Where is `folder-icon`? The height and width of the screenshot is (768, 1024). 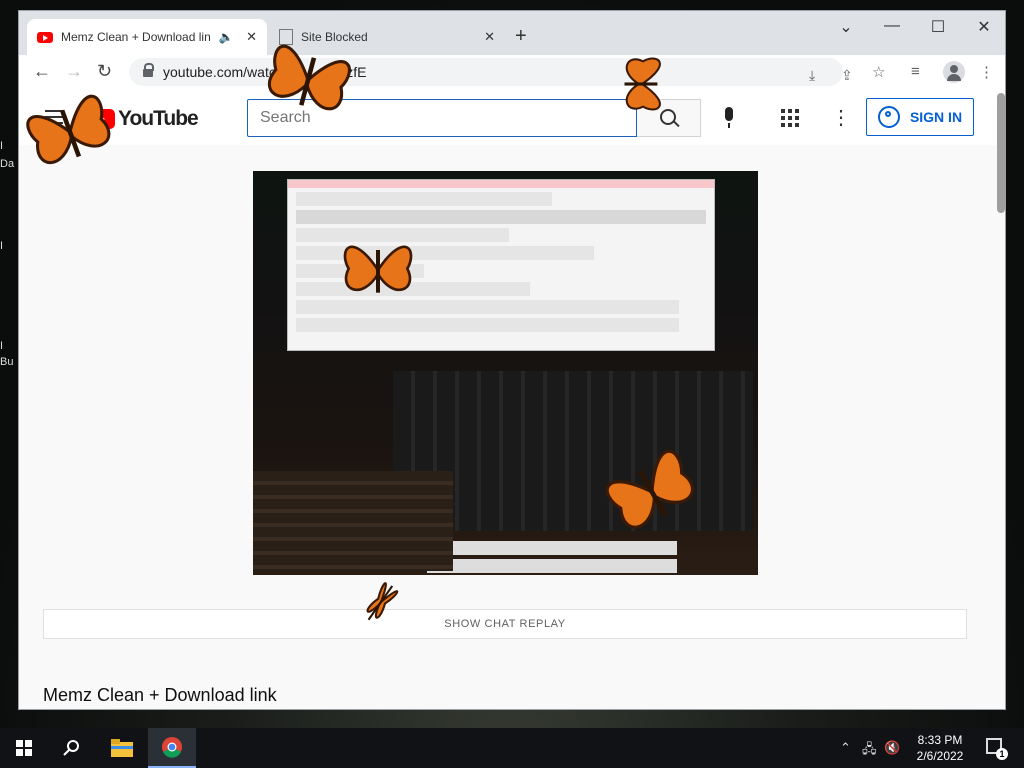
folder-icon is located at coordinates (122, 748).